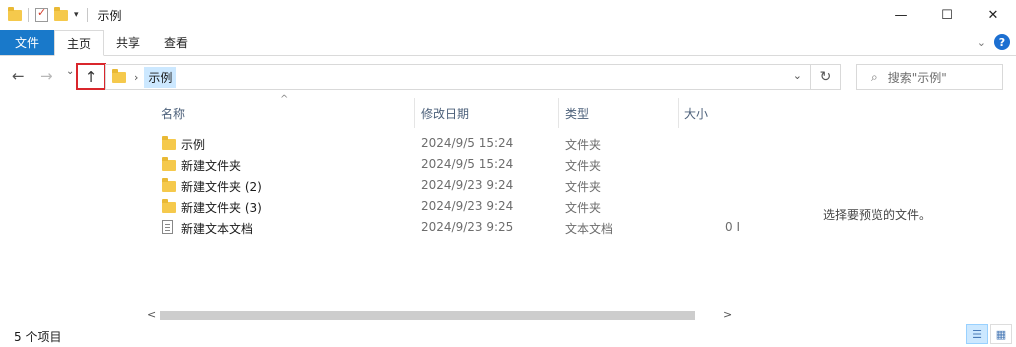  Describe the element at coordinates (427, 315) in the screenshot. I see `scrollbar-thumb` at that location.